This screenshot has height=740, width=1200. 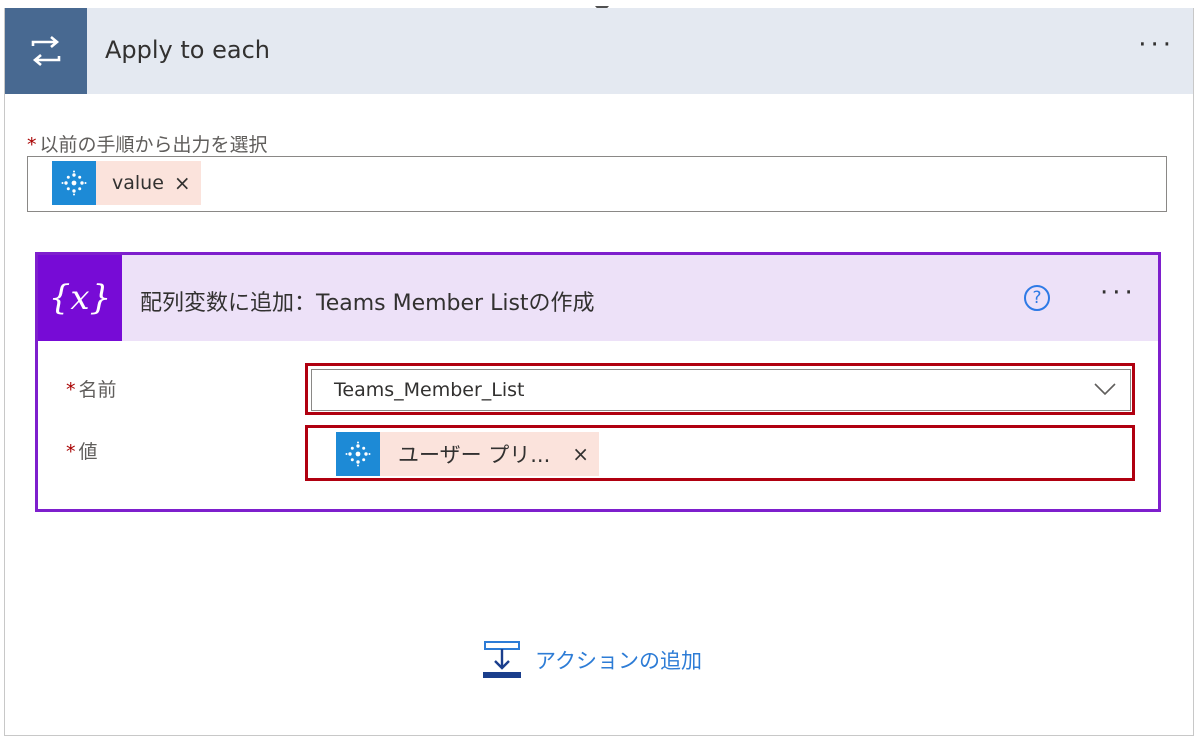 I want to click on add-action-icon, so click(x=502, y=659).